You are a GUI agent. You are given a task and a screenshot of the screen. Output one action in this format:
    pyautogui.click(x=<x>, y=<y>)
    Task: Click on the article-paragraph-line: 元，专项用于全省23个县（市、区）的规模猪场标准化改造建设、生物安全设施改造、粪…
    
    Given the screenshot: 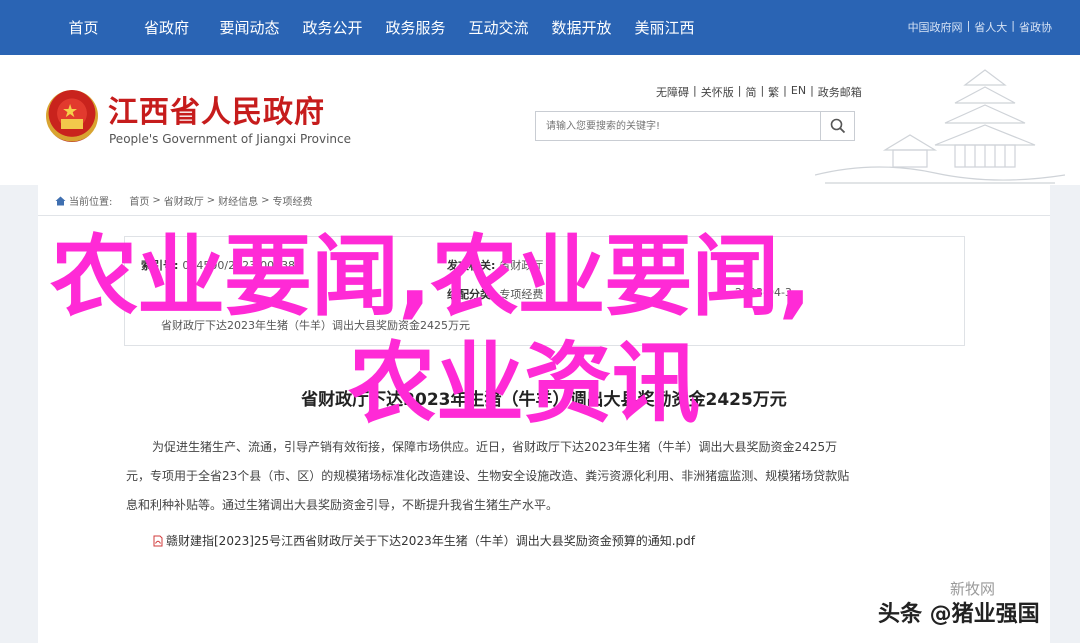 What is the action you would take?
    pyautogui.click(x=488, y=476)
    